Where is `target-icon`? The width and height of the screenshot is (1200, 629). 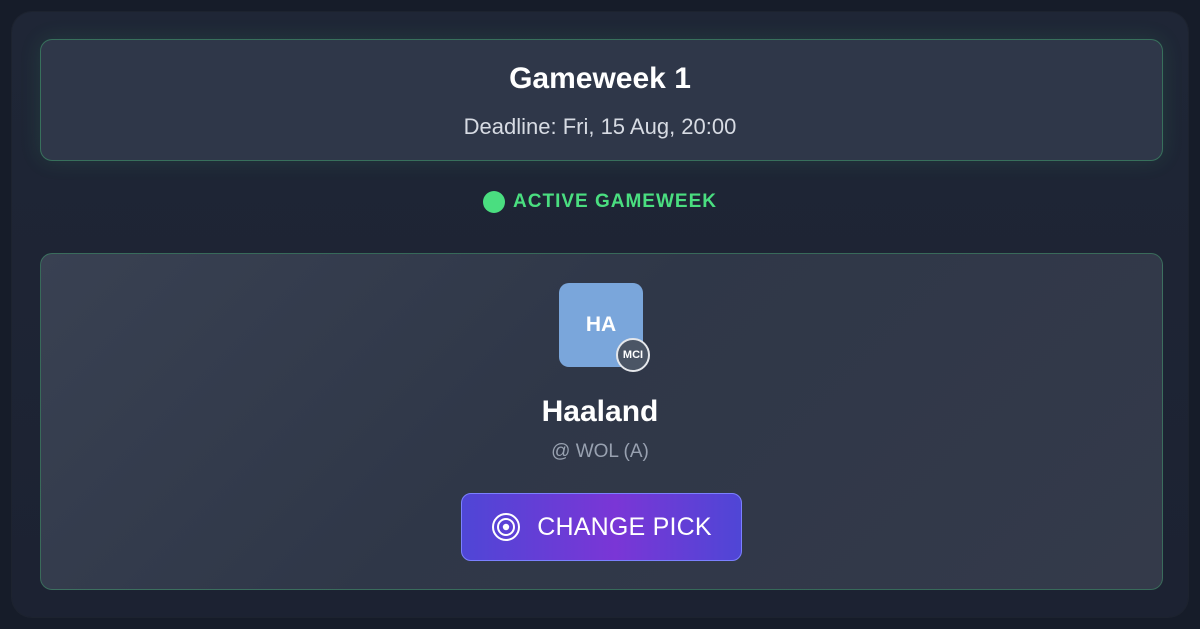 target-icon is located at coordinates (506, 527).